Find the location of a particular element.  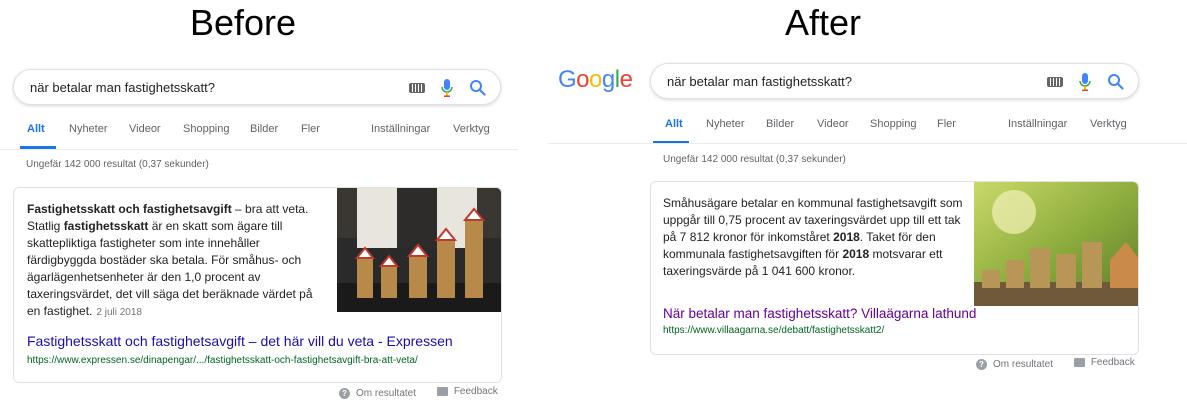

houses-on-coins-image is located at coordinates (419, 250).